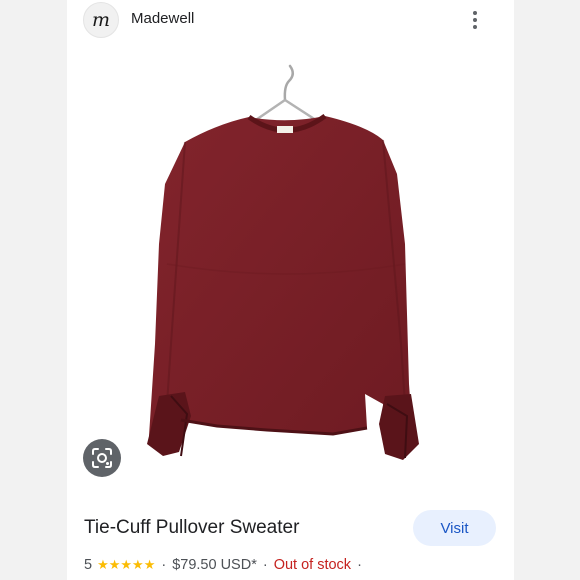 The image size is (580, 580). I want to click on left-background, so click(33, 290).